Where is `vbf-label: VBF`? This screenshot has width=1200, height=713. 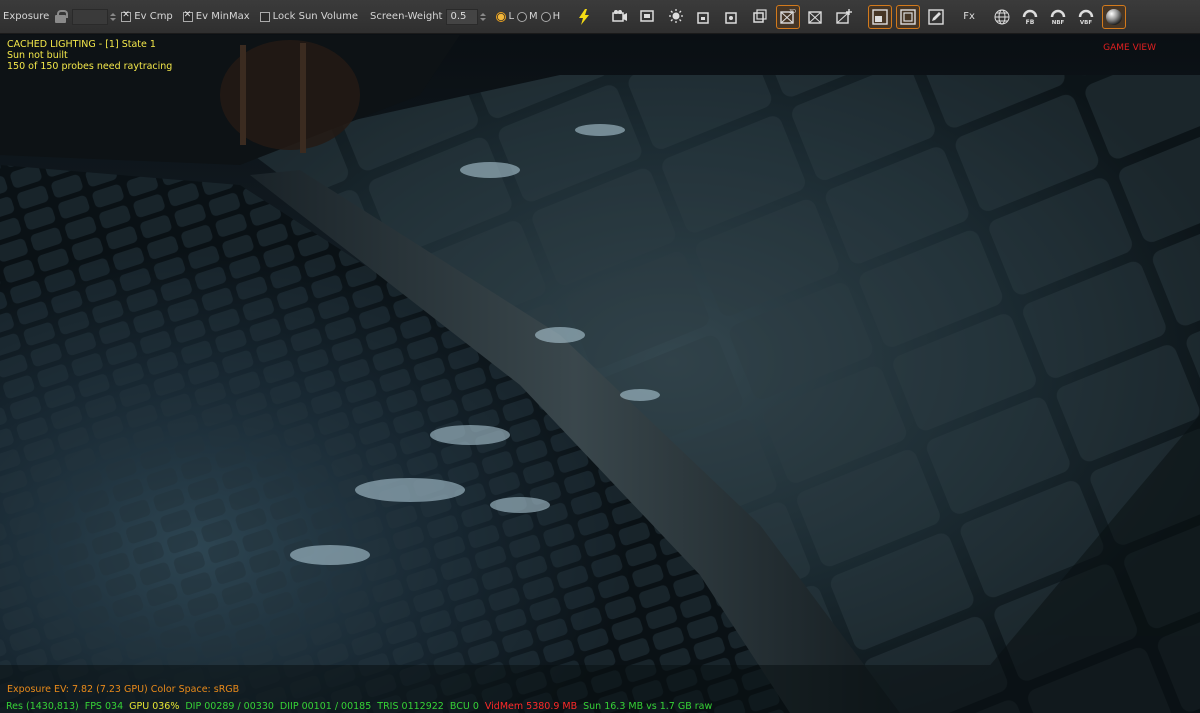
vbf-label: VBF is located at coordinates (1086, 23).